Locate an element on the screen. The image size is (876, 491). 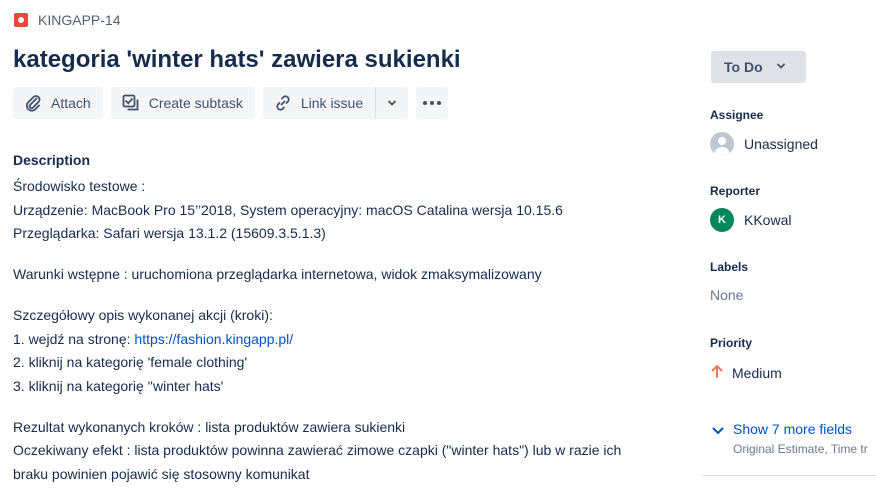
more-actions-button is located at coordinates (432, 103).